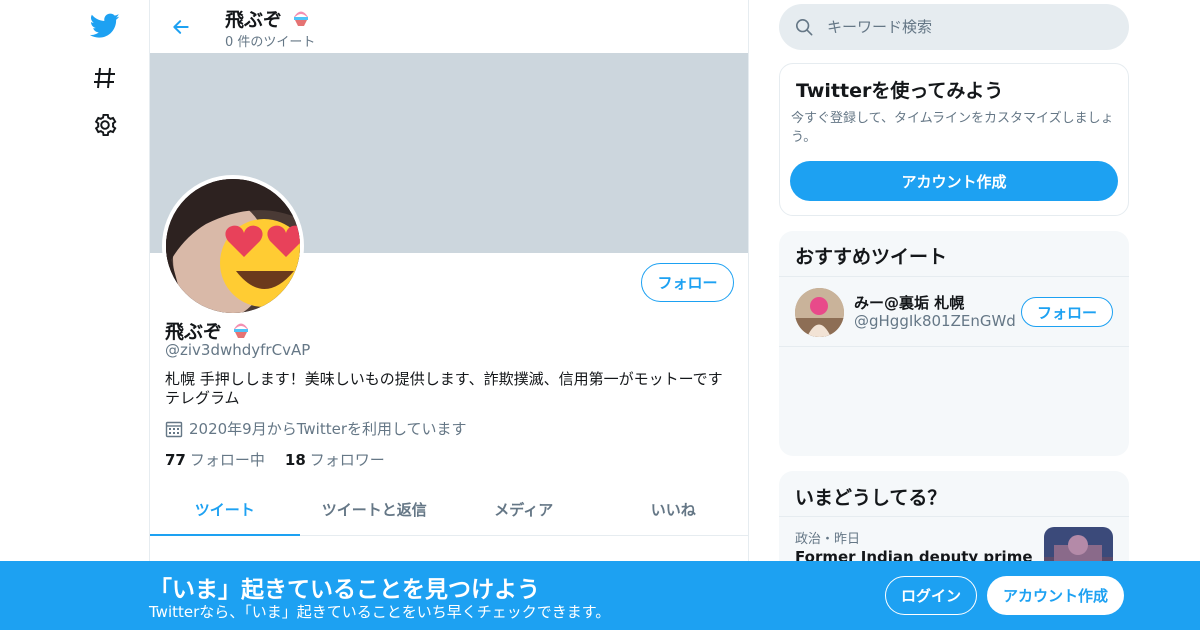  What do you see at coordinates (871, 257) in the screenshot?
I see `recommended-title: おすすめツイート` at bounding box center [871, 257].